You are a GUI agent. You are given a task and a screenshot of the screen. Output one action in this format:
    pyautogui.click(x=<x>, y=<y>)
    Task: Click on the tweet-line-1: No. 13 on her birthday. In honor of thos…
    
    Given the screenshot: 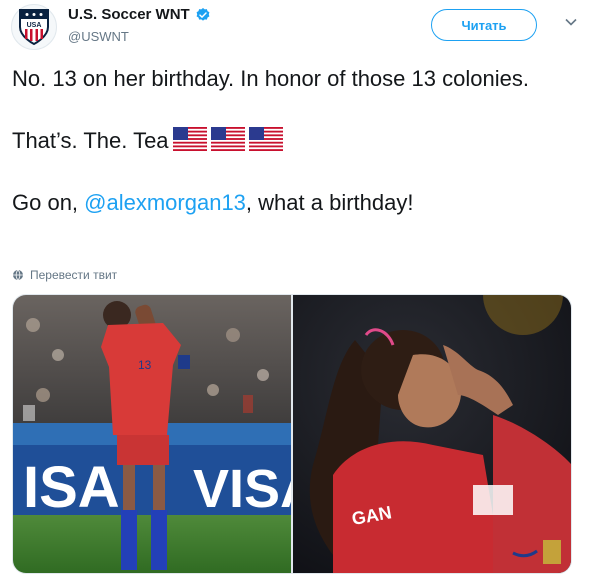 What is the action you would take?
    pyautogui.click(x=270, y=78)
    